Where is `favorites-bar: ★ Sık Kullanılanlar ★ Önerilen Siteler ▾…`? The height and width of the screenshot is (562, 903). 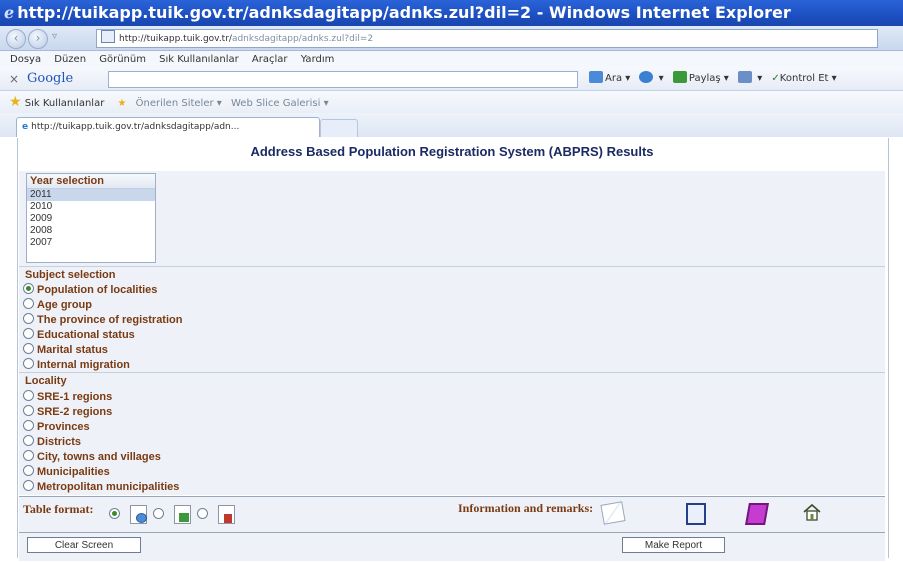
favorites-bar: ★ Sık Kullanılanlar ★ Önerilen Siteler ▾… is located at coordinates (451, 102).